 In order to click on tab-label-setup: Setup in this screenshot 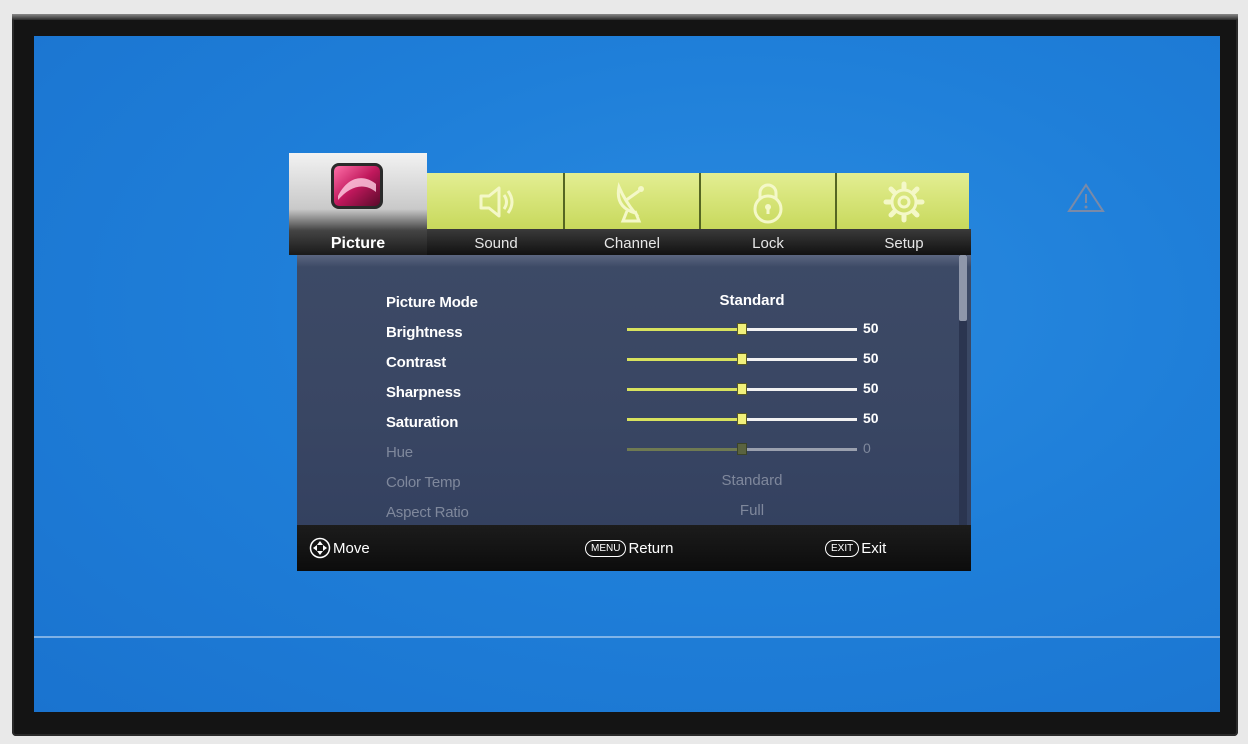, I will do `click(904, 243)`.